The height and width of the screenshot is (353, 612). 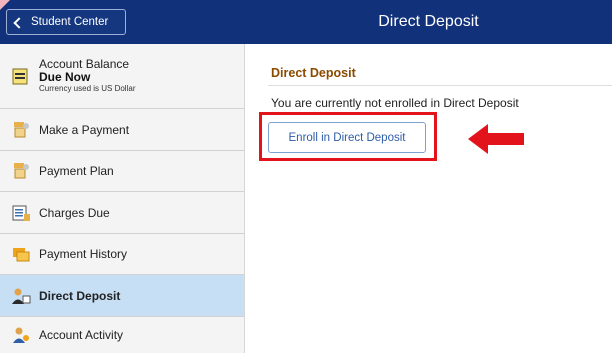 I want to click on direct-deposit-icon, so click(x=21, y=296).